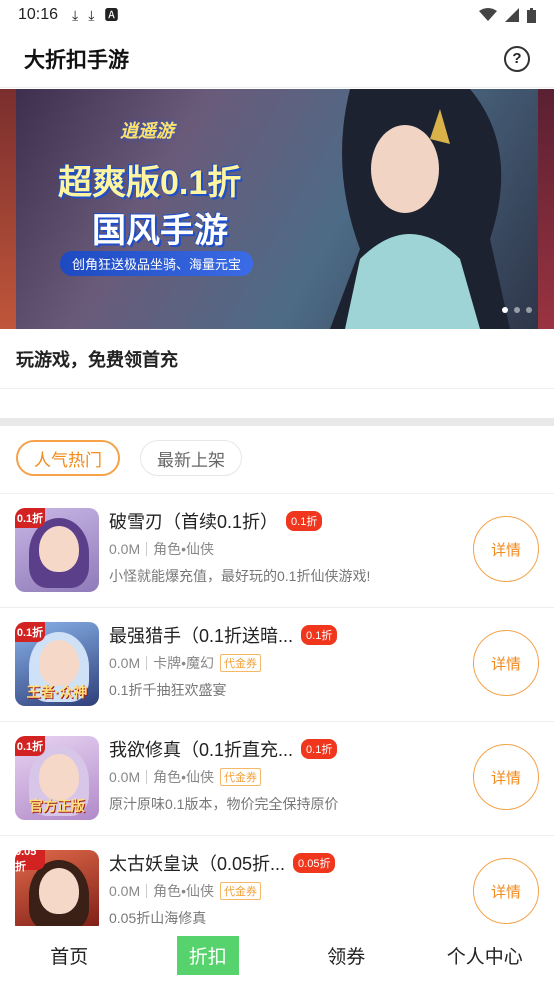 The width and height of the screenshot is (554, 984). What do you see at coordinates (150, 183) in the screenshot?
I see `banner-headline: 超爽版0.1折` at bounding box center [150, 183].